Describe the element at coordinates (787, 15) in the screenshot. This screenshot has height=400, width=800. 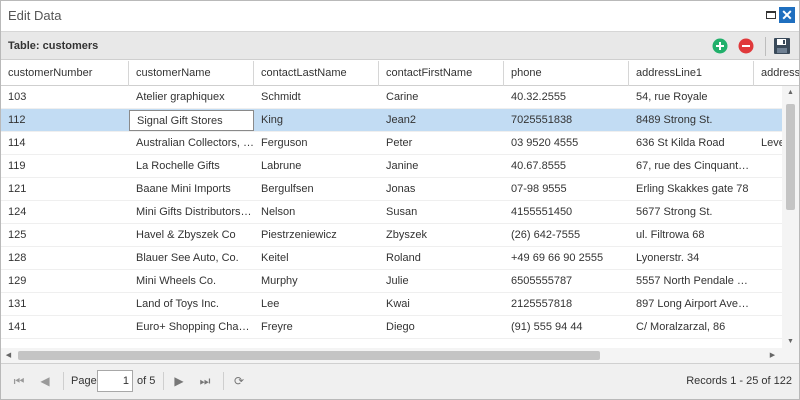
I see `close-button: ✕` at that location.